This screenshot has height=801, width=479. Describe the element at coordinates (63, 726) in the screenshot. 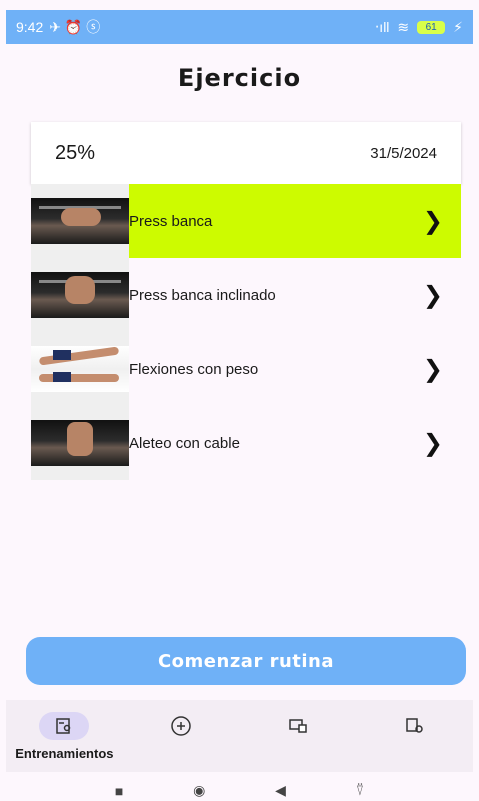

I see `list-person-icon` at that location.